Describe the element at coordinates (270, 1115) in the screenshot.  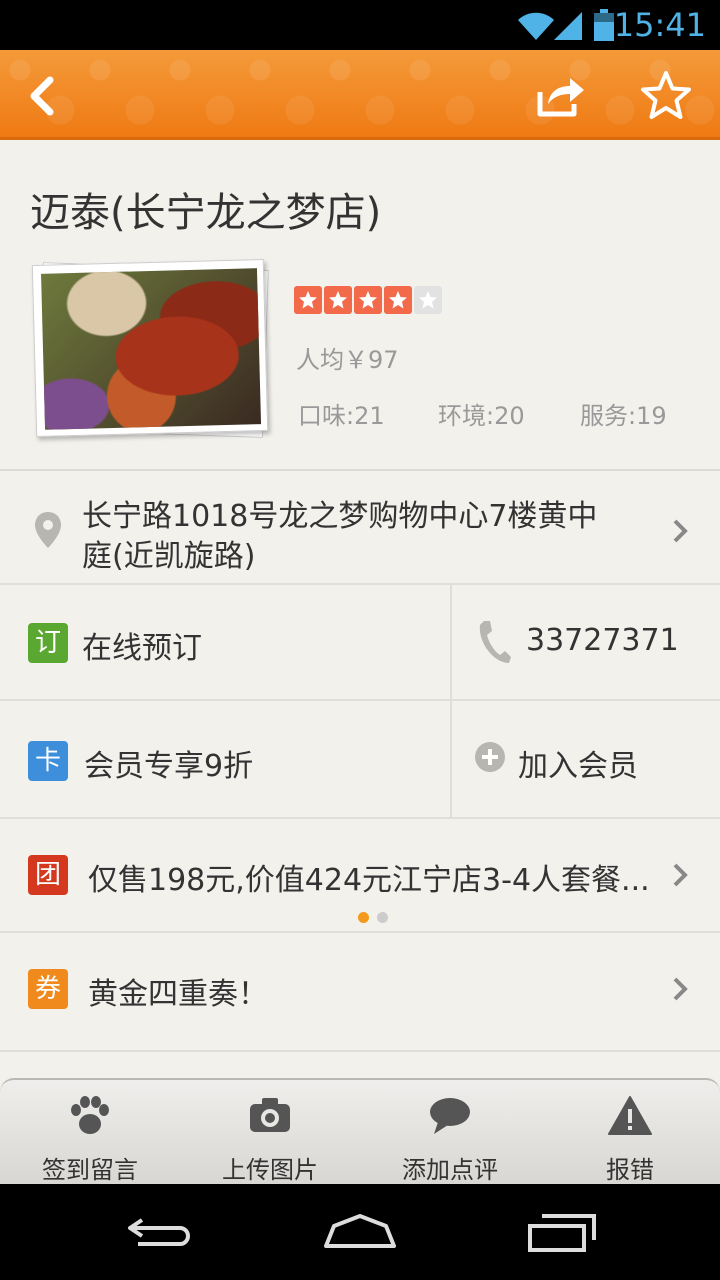
I see `camera-icon` at that location.